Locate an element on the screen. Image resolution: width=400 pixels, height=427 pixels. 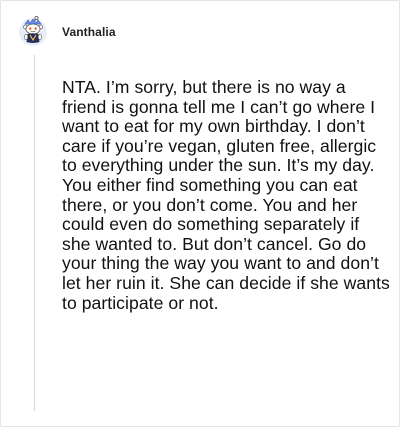
thread-collapse-line is located at coordinates (34, 233).